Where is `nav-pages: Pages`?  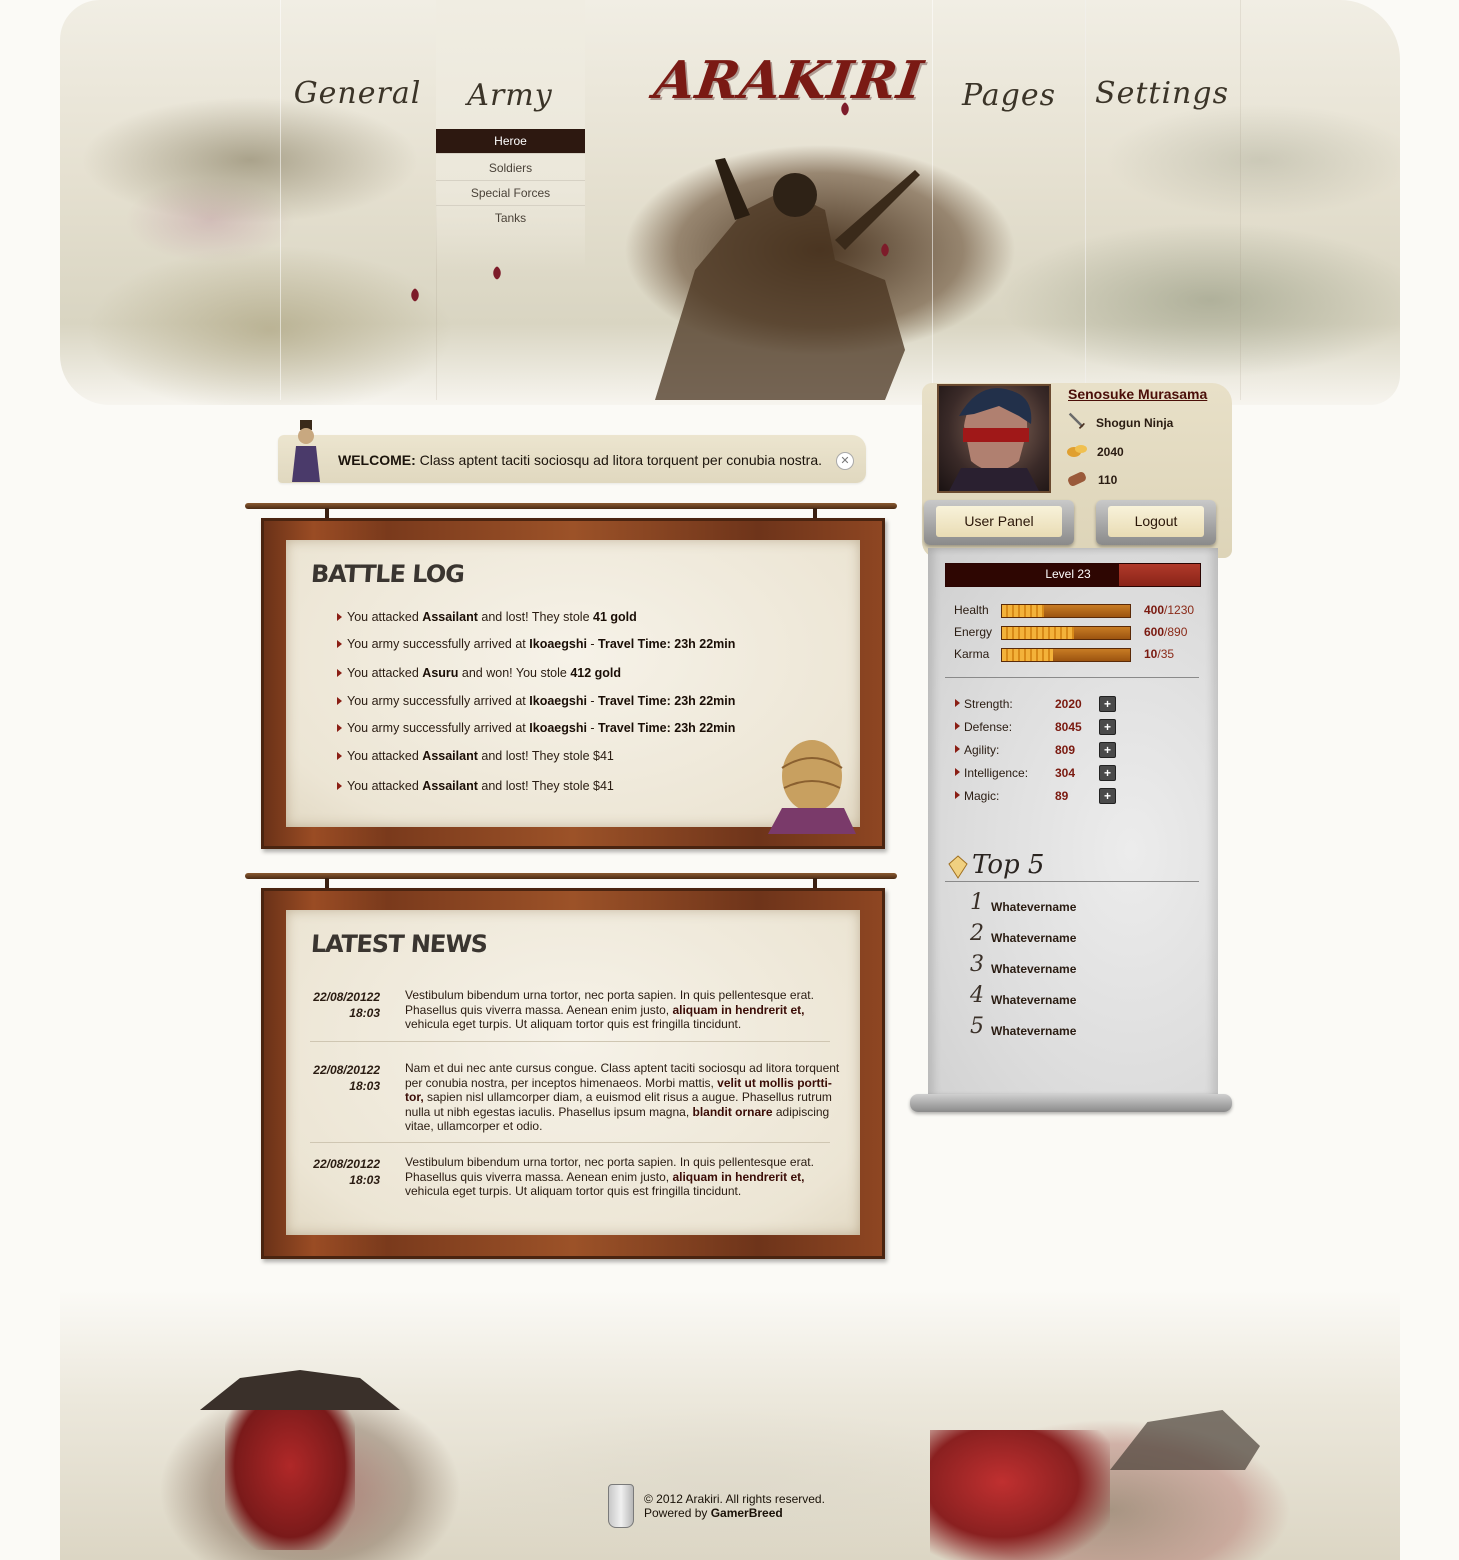
nav-pages: Pages is located at coordinates (1009, 95).